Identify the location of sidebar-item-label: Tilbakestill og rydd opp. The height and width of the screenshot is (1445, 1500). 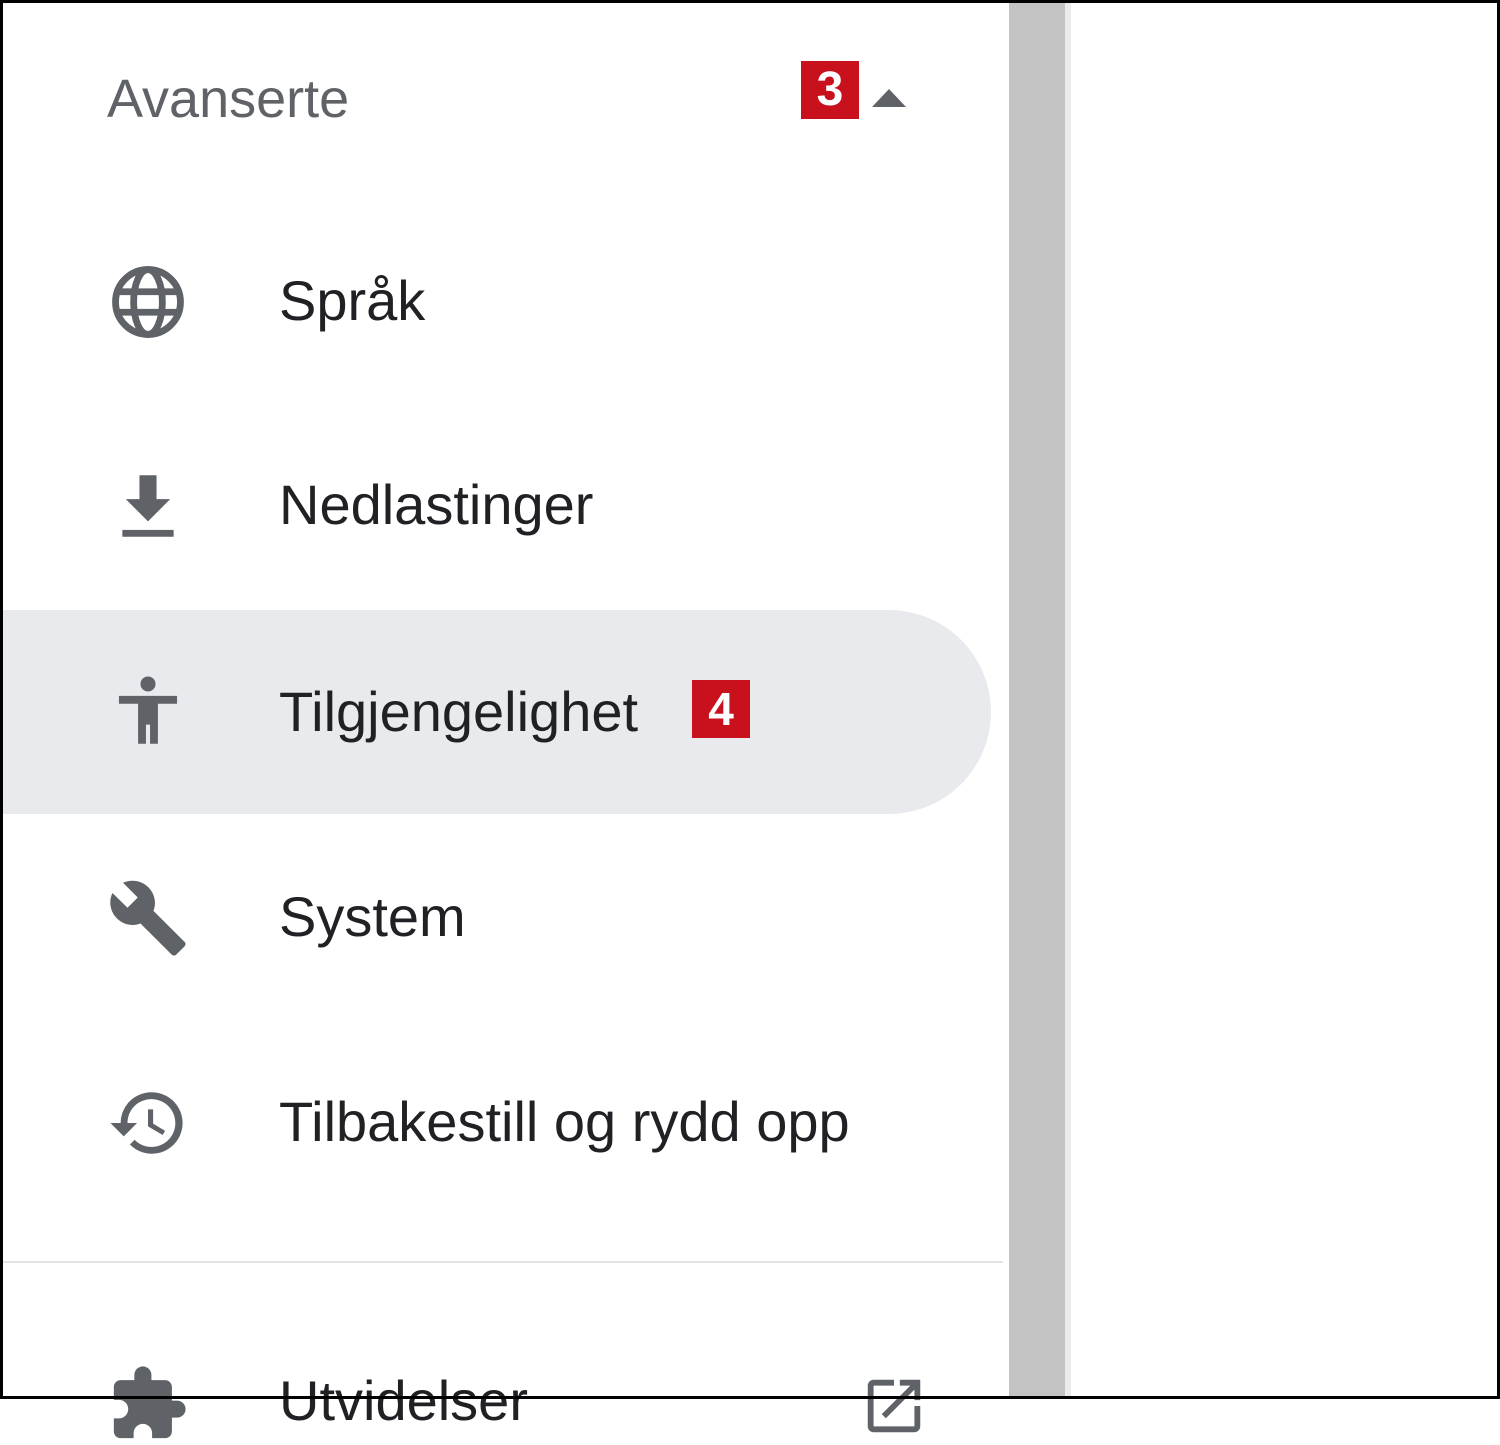
(564, 1121).